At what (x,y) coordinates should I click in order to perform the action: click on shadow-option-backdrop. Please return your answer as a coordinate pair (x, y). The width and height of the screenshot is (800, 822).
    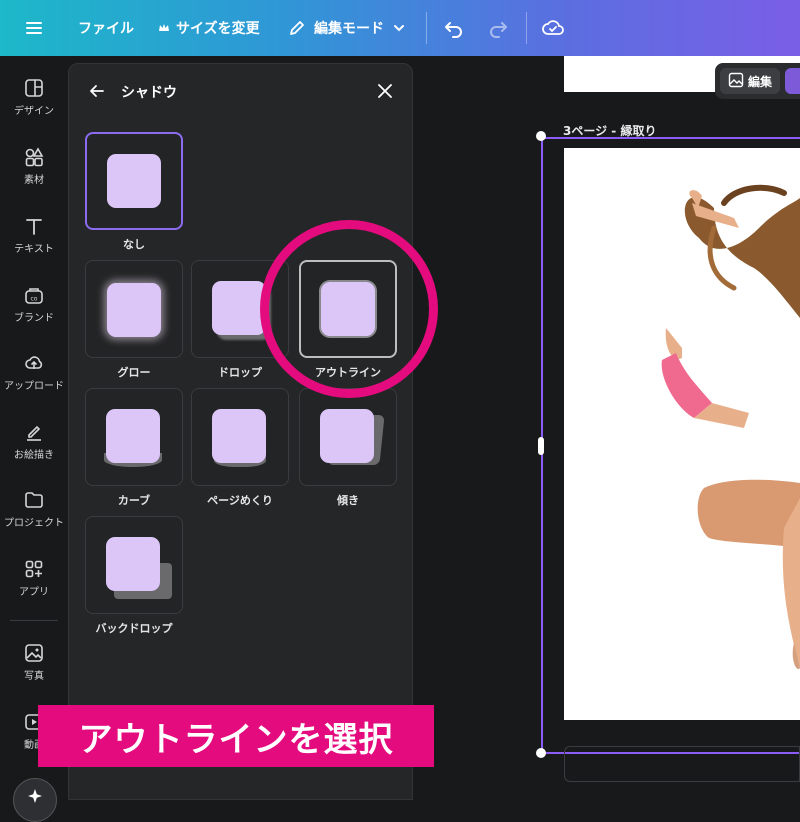
    Looking at the image, I should click on (134, 565).